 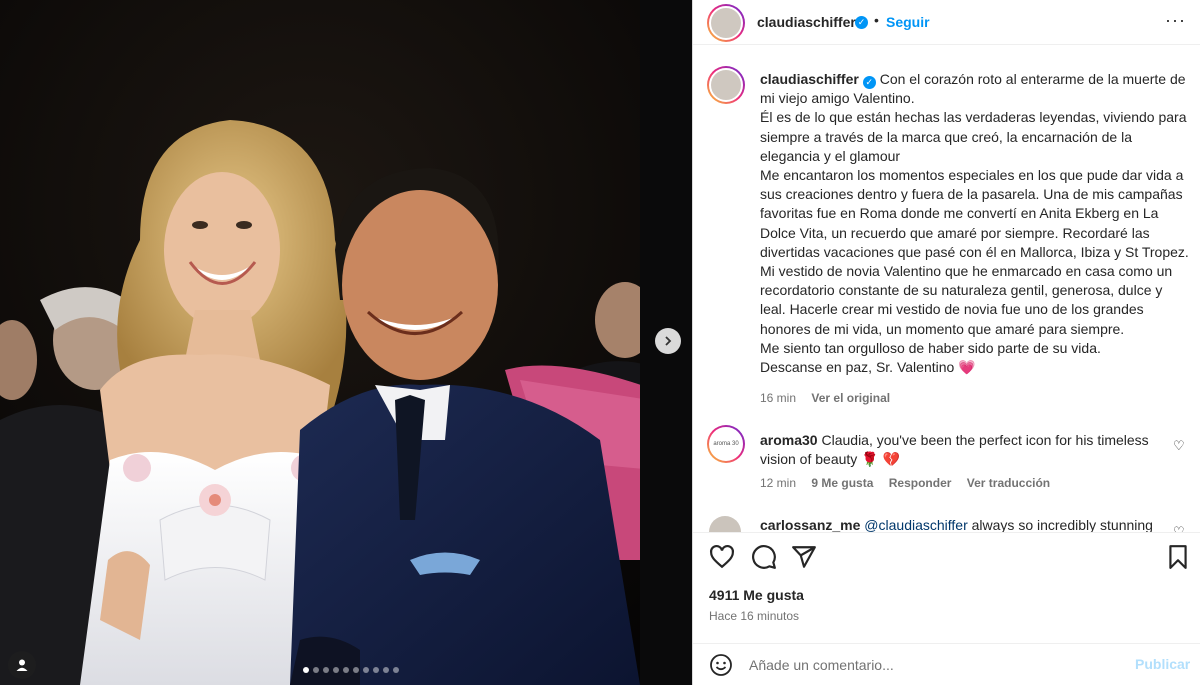 What do you see at coordinates (721, 665) in the screenshot?
I see `emoji-icon` at bounding box center [721, 665].